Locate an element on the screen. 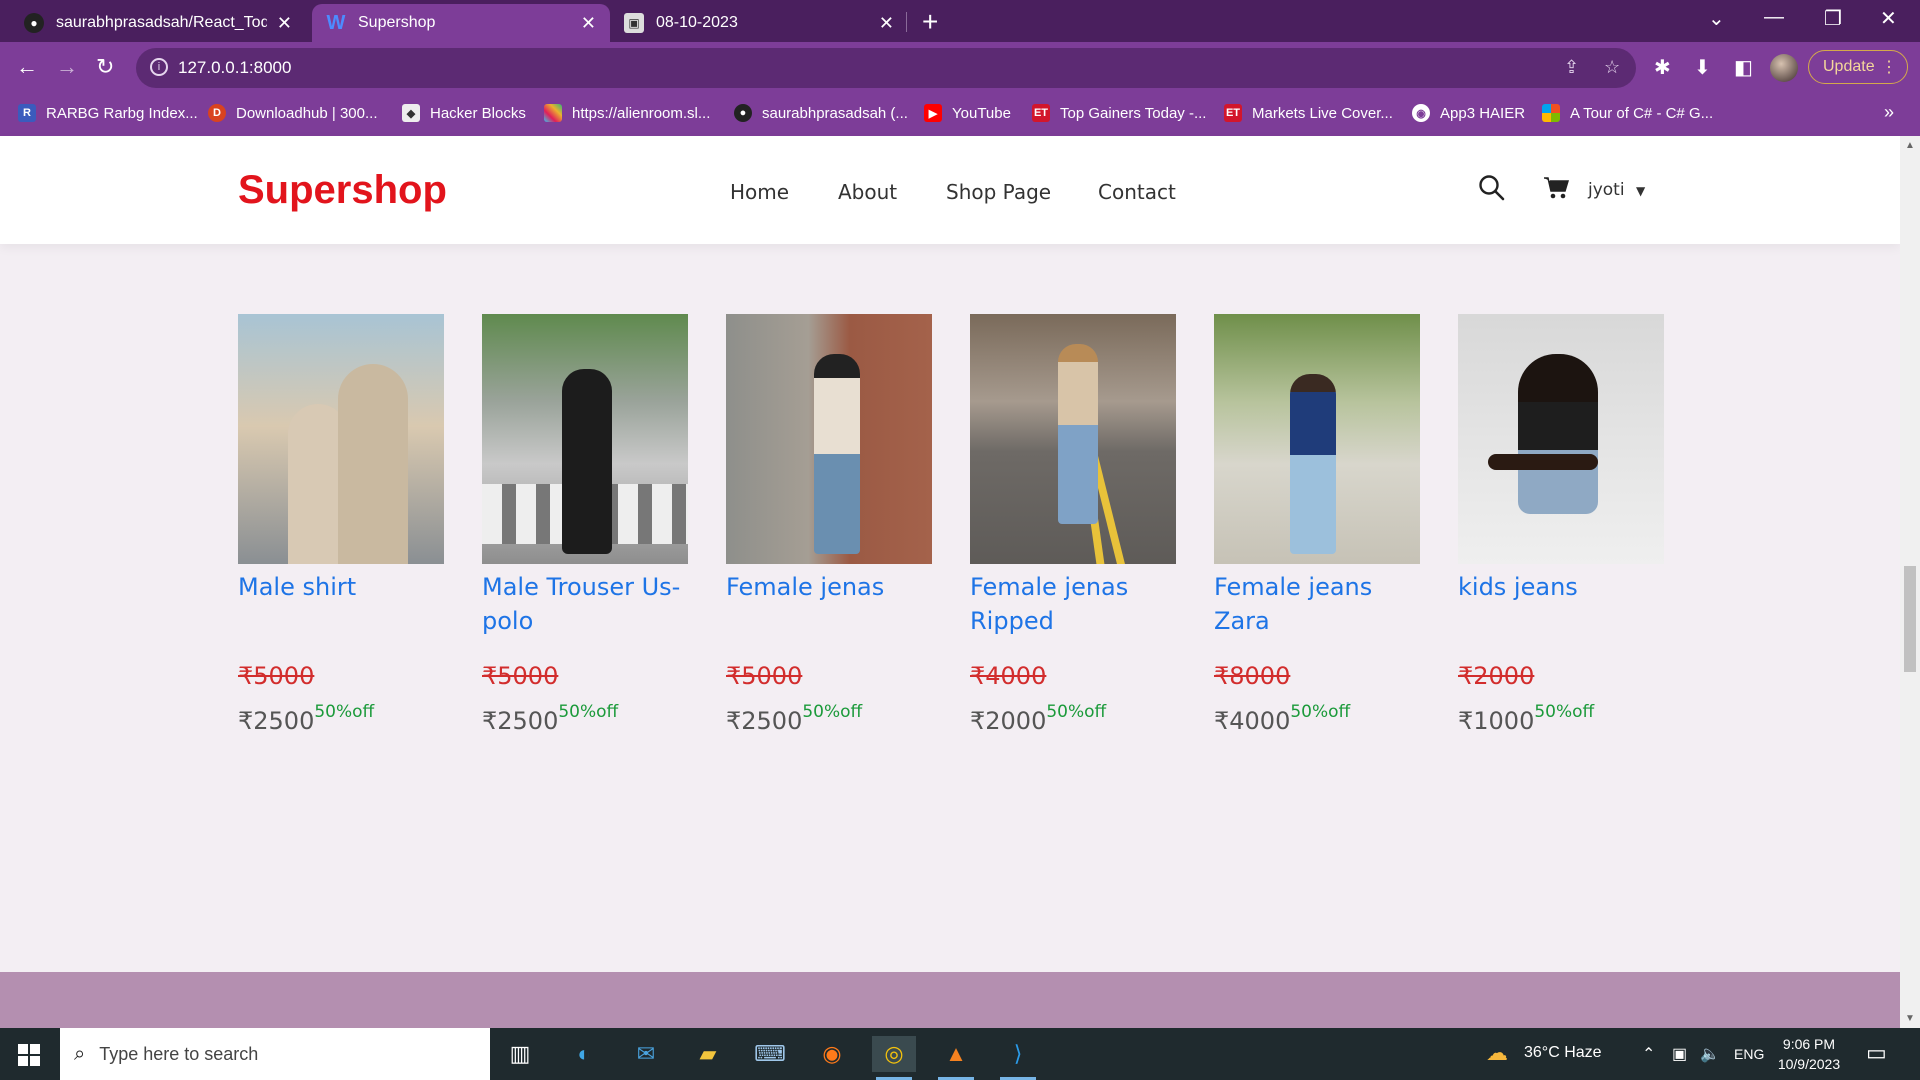  restore-icon: ❐ is located at coordinates (1833, 18).